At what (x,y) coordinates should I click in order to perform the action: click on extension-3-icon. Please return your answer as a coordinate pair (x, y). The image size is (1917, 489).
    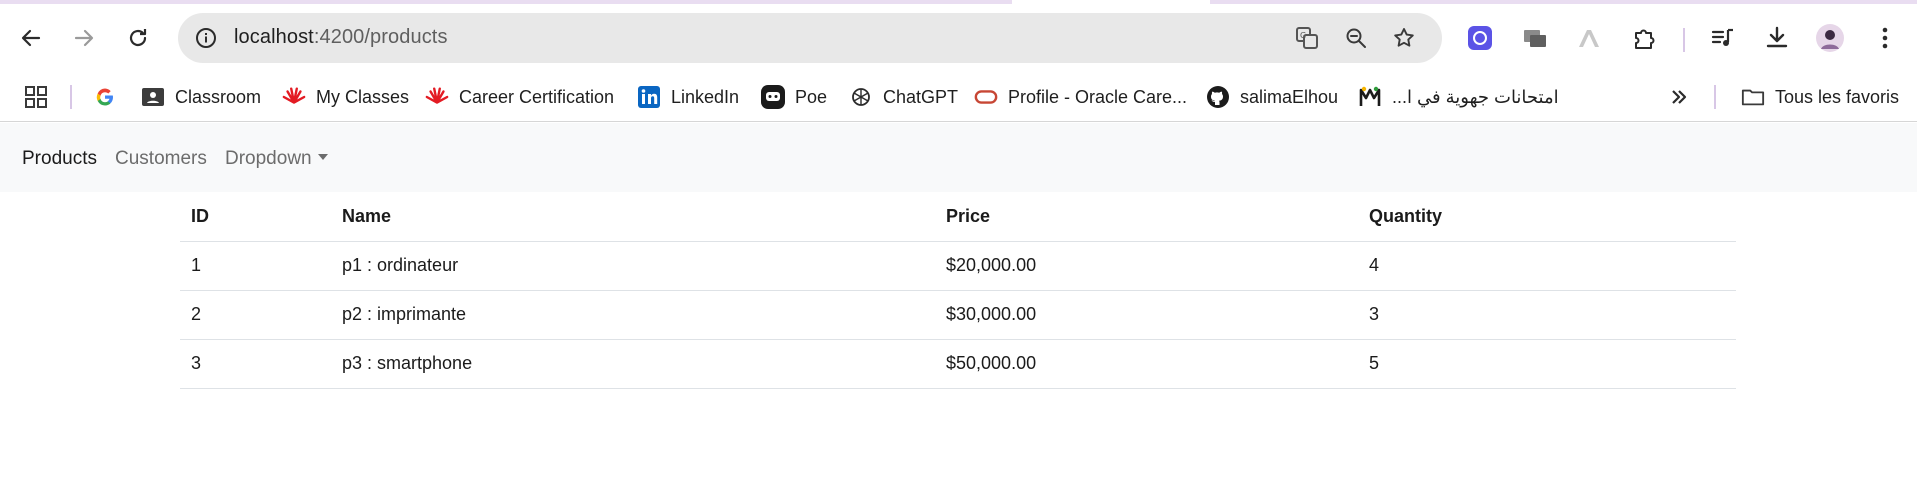
    Looking at the image, I should click on (1589, 38).